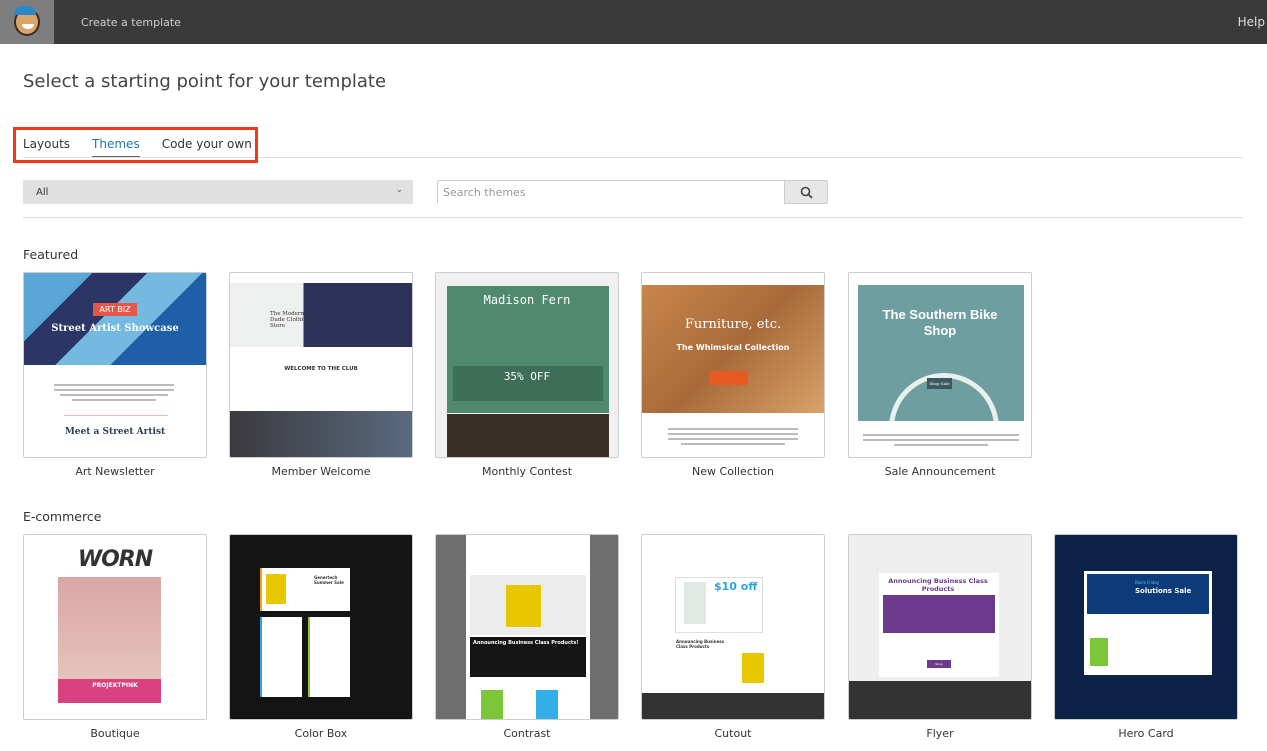 The image size is (1267, 751). What do you see at coordinates (938, 585) in the screenshot?
I see `thumb-headline: Announcing Business Class Products` at bounding box center [938, 585].